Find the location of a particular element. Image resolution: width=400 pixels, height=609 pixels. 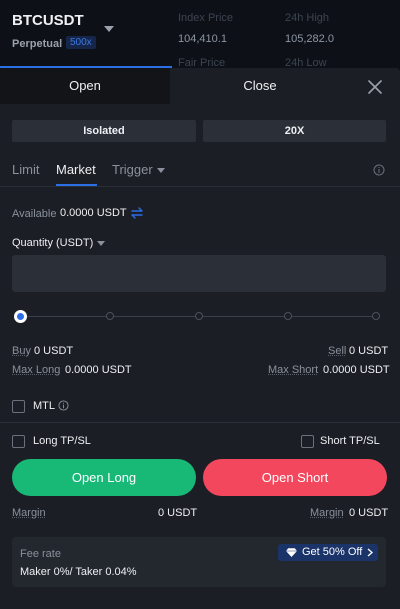

max-long-label: Max Long is located at coordinates (36, 370).